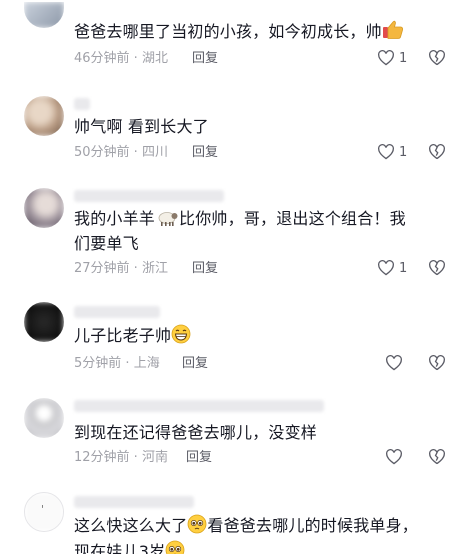  I want to click on comment-text: 爸爸去哪里了当初的小孩，如今初成长，帅, so click(248, 33).